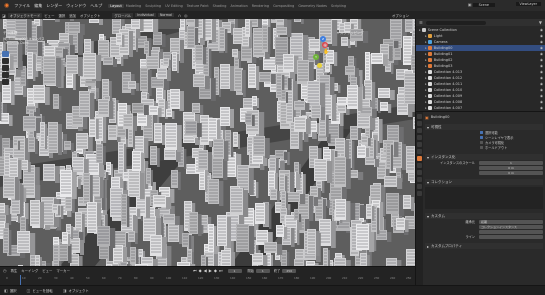  Describe the element at coordinates (174, 6) in the screenshot. I see `tab-uv-editing: UV Editing` at that location.